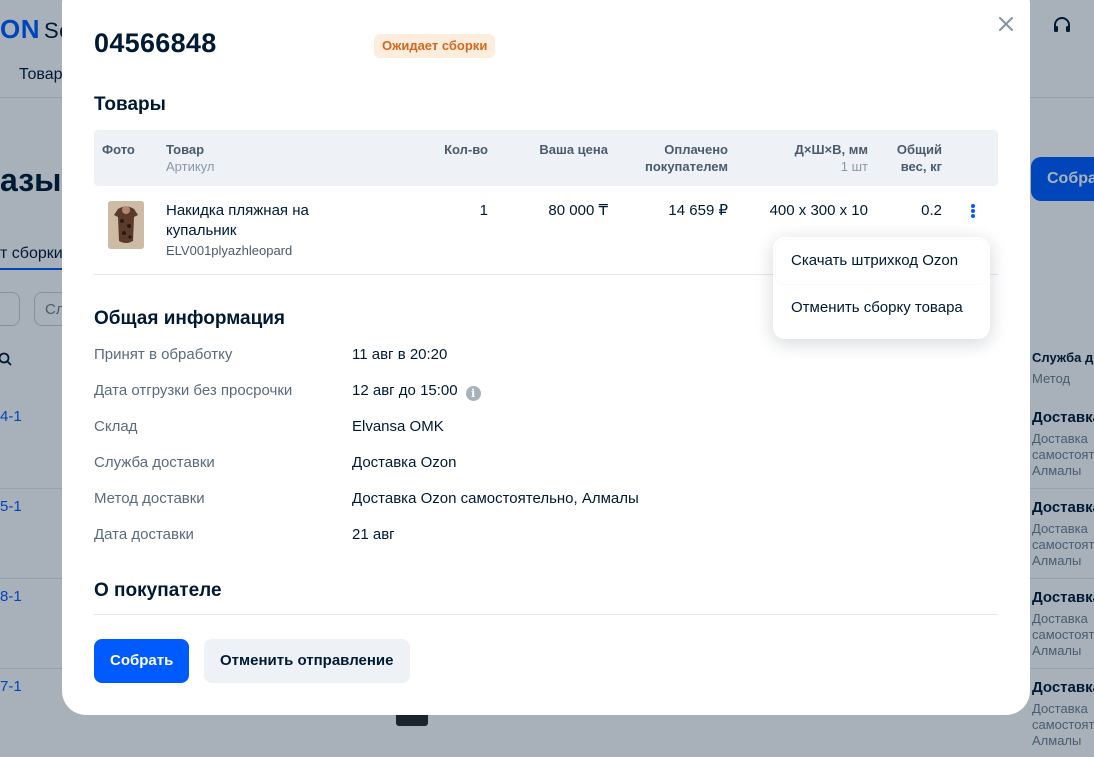 The height and width of the screenshot is (757, 1094). Describe the element at coordinates (118, 149) in the screenshot. I see `col-photo: Фото` at that location.